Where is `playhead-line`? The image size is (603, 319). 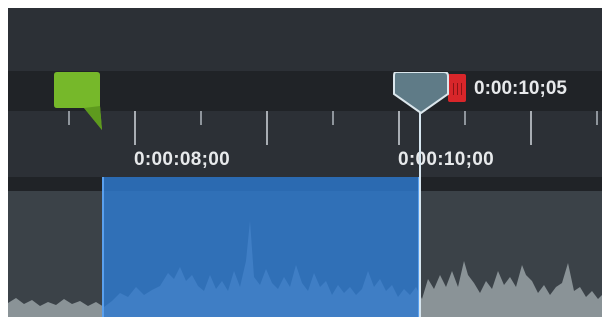 playhead-line is located at coordinates (420, 214).